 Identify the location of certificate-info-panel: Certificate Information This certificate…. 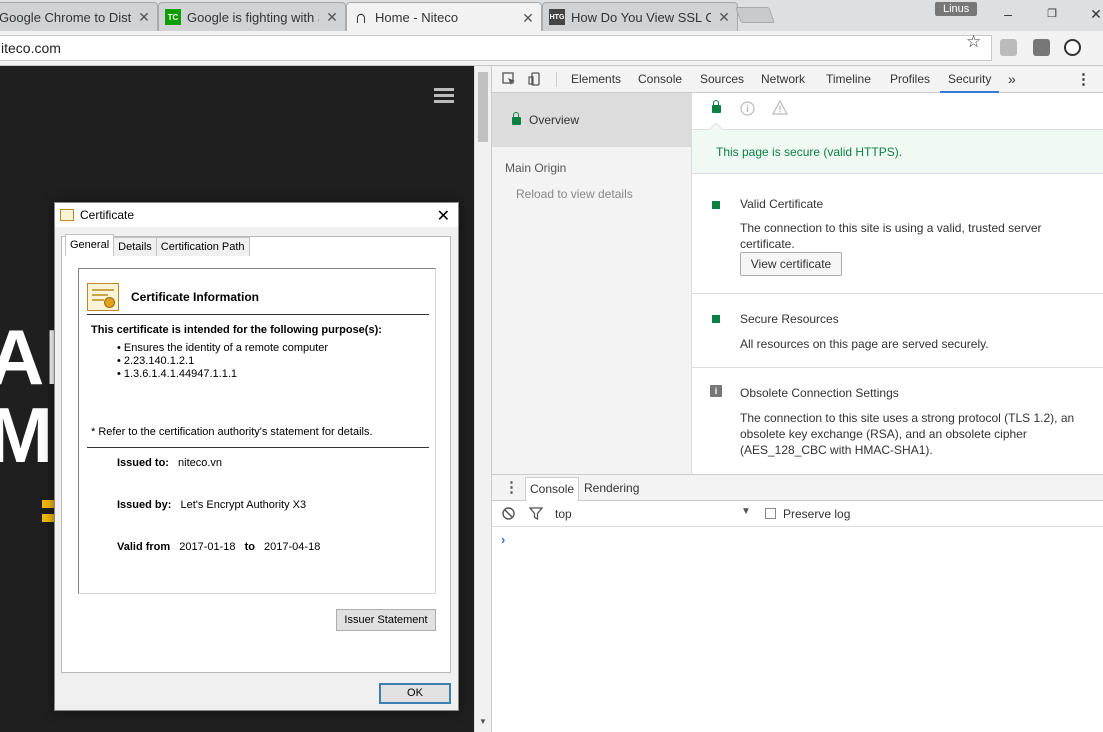
(257, 431).